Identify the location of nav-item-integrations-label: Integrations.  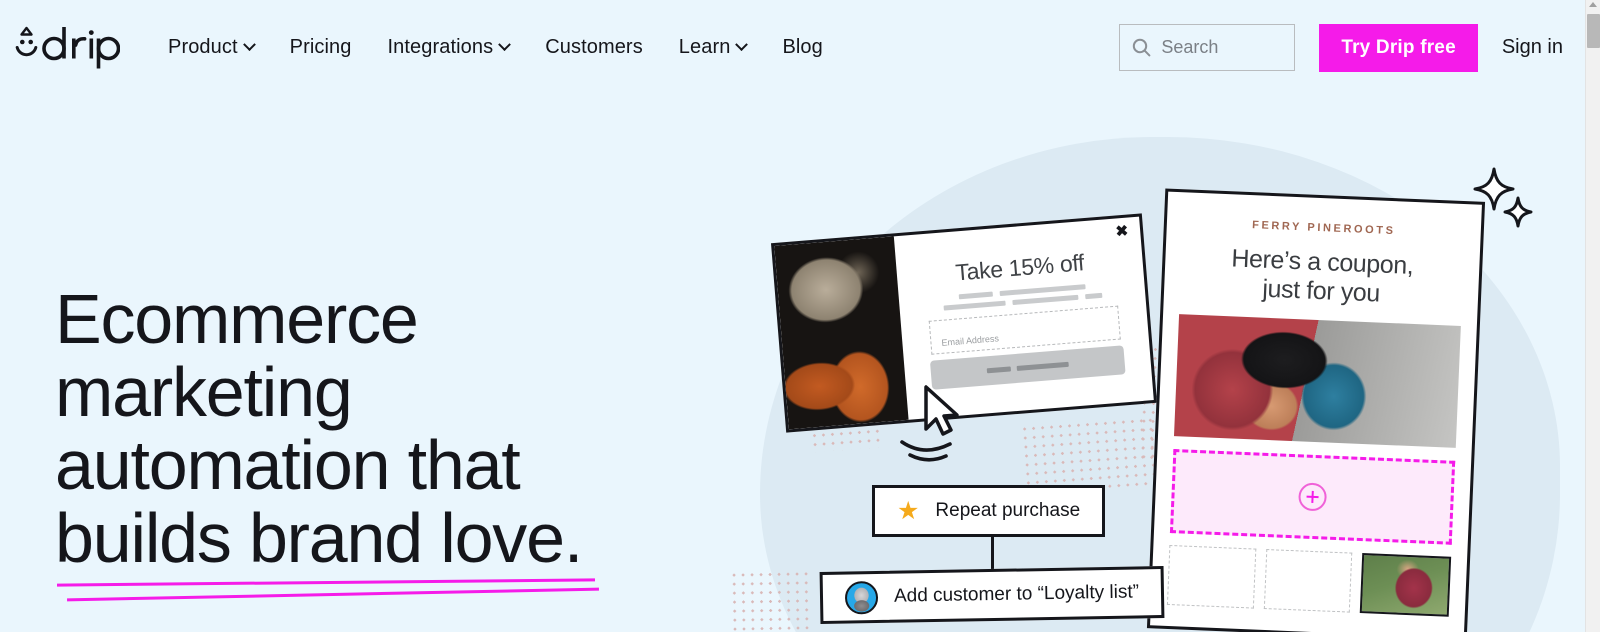
(440, 47).